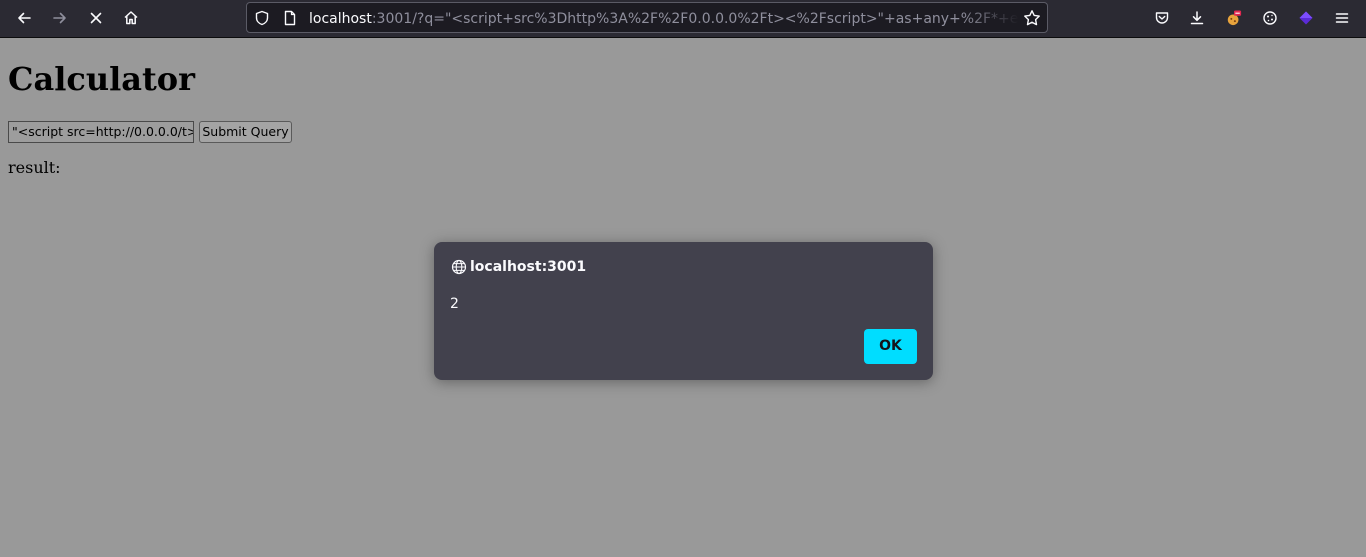 The width and height of the screenshot is (1366, 557). What do you see at coordinates (1032, 18) in the screenshot?
I see `bookmark-star-icon` at bounding box center [1032, 18].